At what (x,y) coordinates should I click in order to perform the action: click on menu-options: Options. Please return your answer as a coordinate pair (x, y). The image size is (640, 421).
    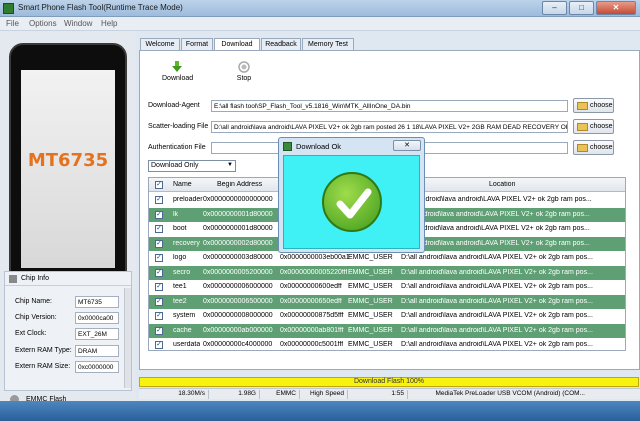
    Looking at the image, I should click on (43, 23).